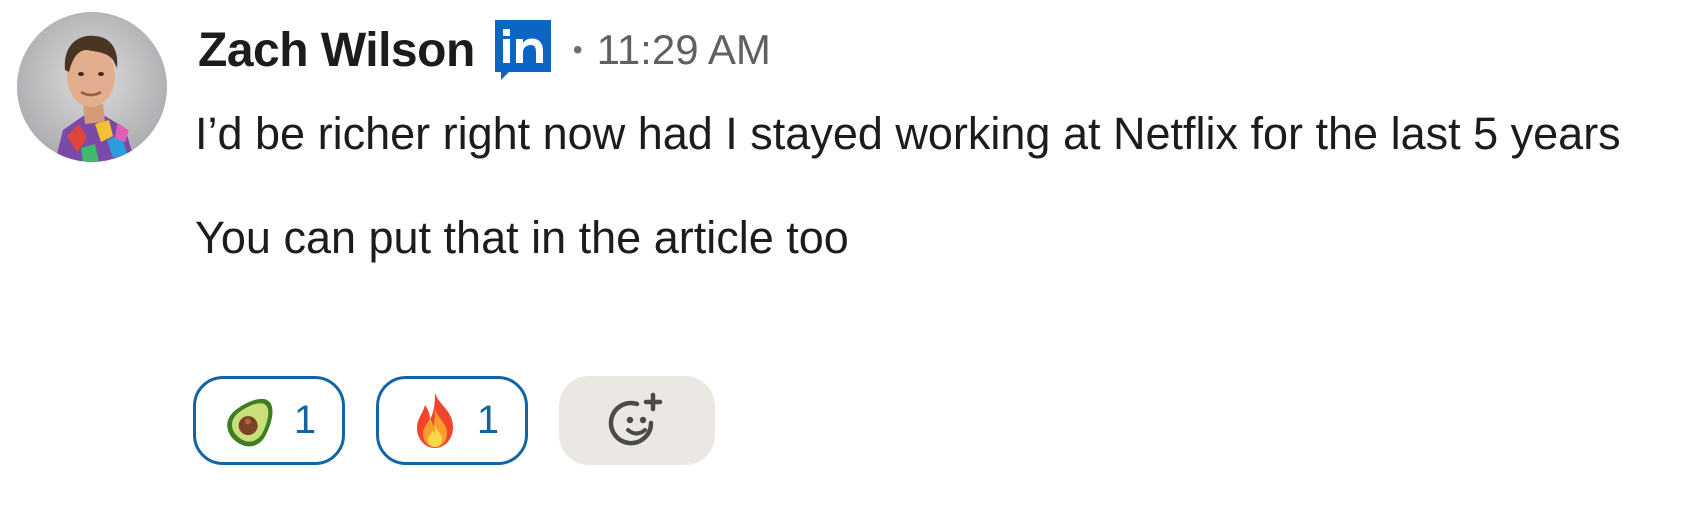 The width and height of the screenshot is (1686, 508). I want to click on message-paragraph: You can put that in the article too, so click(522, 237).